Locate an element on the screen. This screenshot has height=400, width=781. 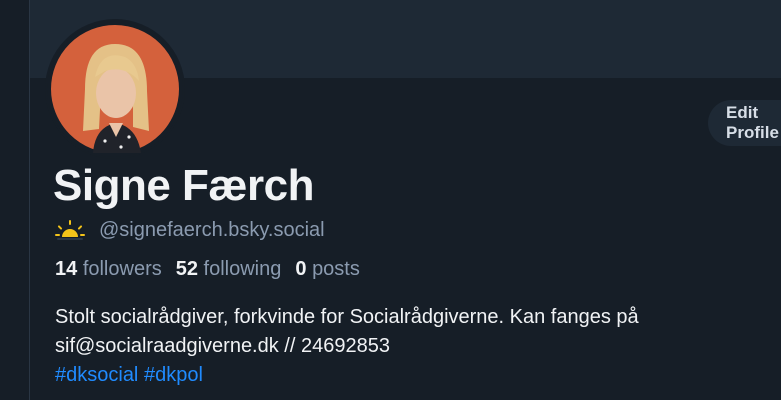
avatar is located at coordinates (115, 89).